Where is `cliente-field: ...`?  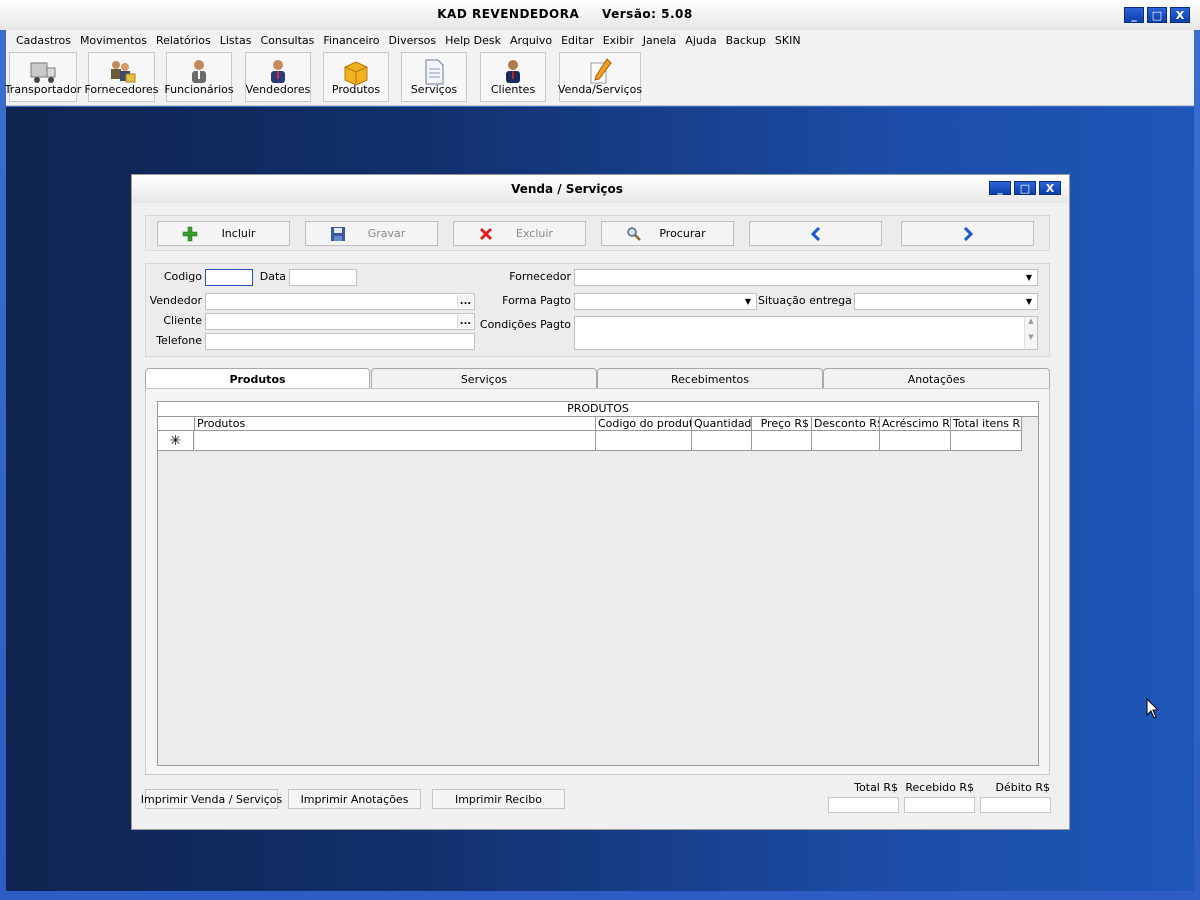 cliente-field: ... is located at coordinates (340, 321).